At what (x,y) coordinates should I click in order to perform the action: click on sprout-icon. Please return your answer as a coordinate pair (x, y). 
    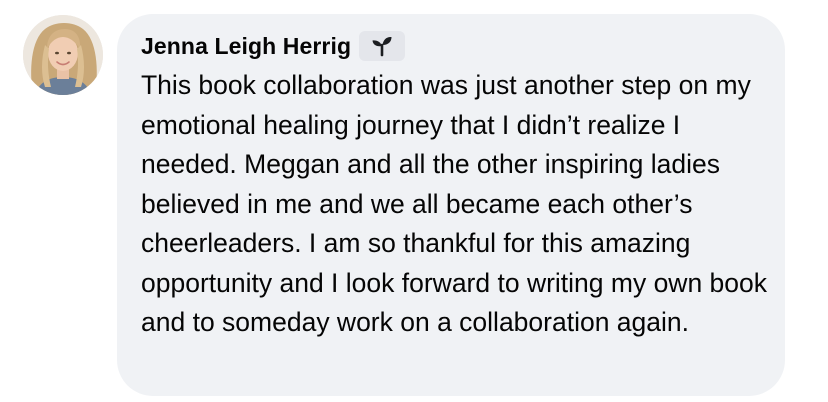
    Looking at the image, I should click on (382, 46).